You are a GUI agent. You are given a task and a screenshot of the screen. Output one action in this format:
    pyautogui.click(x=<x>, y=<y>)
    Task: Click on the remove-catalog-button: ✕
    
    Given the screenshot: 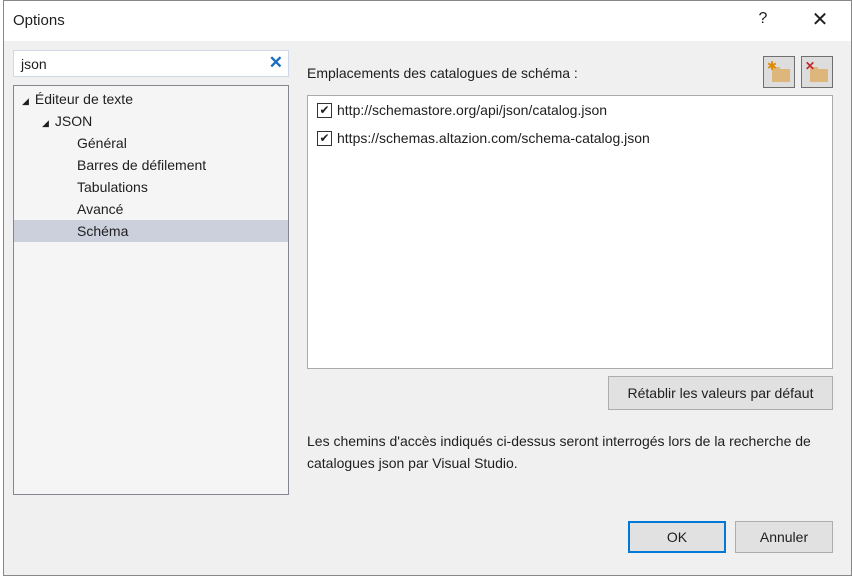 What is the action you would take?
    pyautogui.click(x=817, y=72)
    